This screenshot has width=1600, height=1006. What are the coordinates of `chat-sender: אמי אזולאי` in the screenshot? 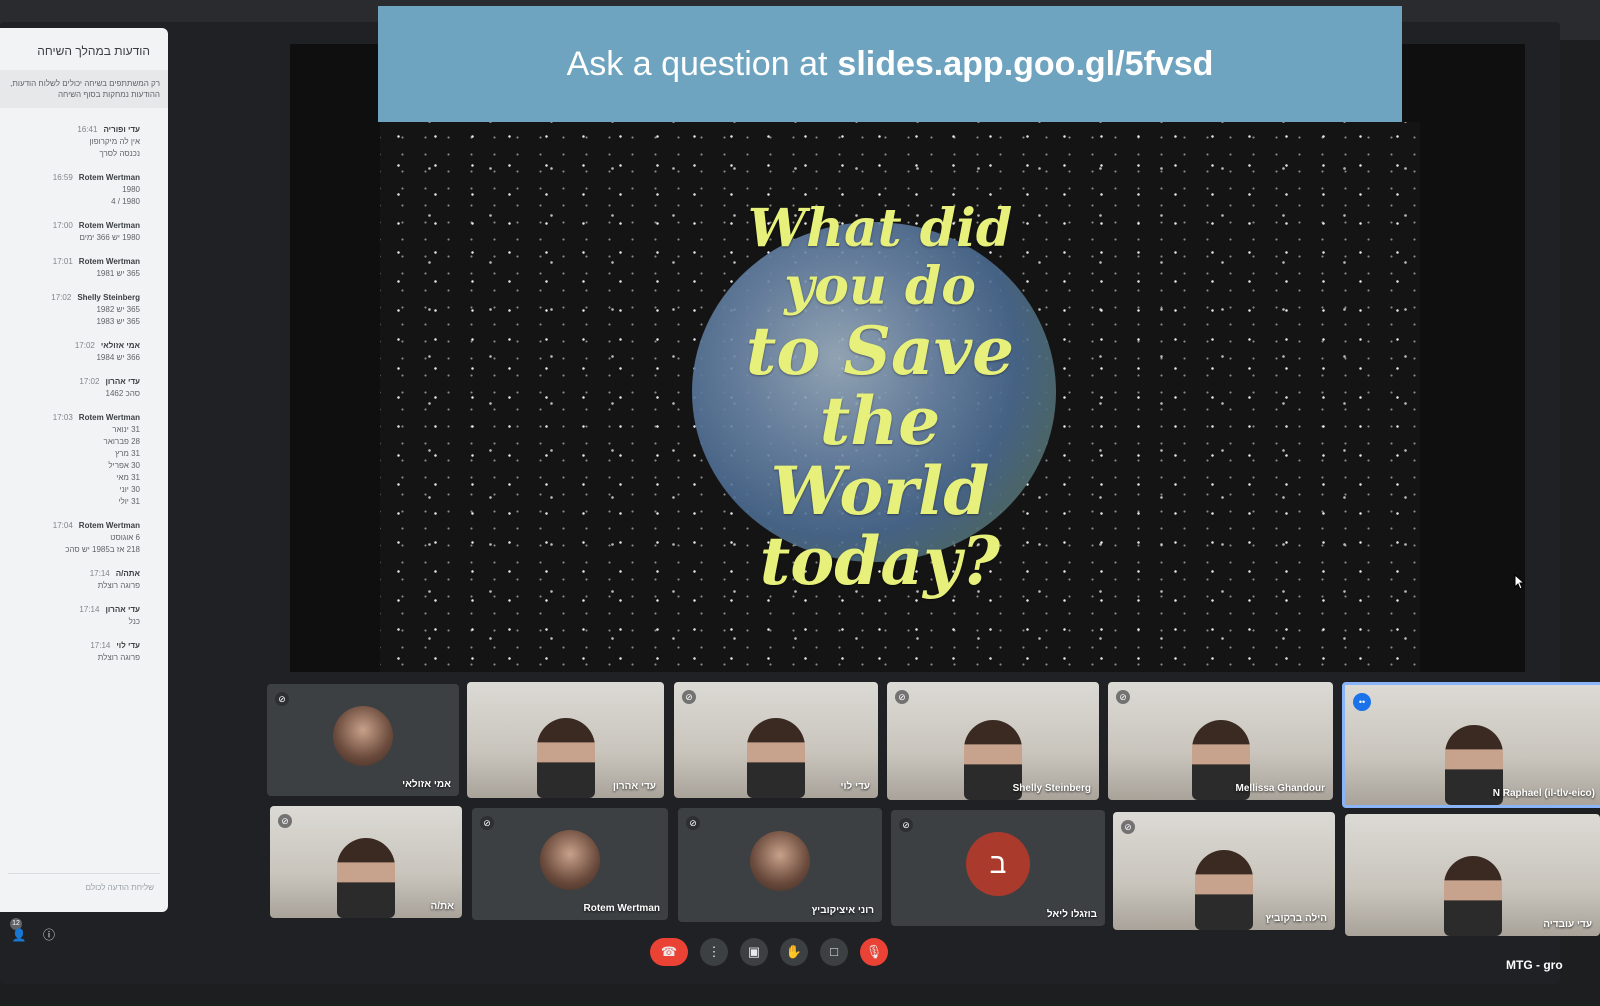 It's located at (120, 345).